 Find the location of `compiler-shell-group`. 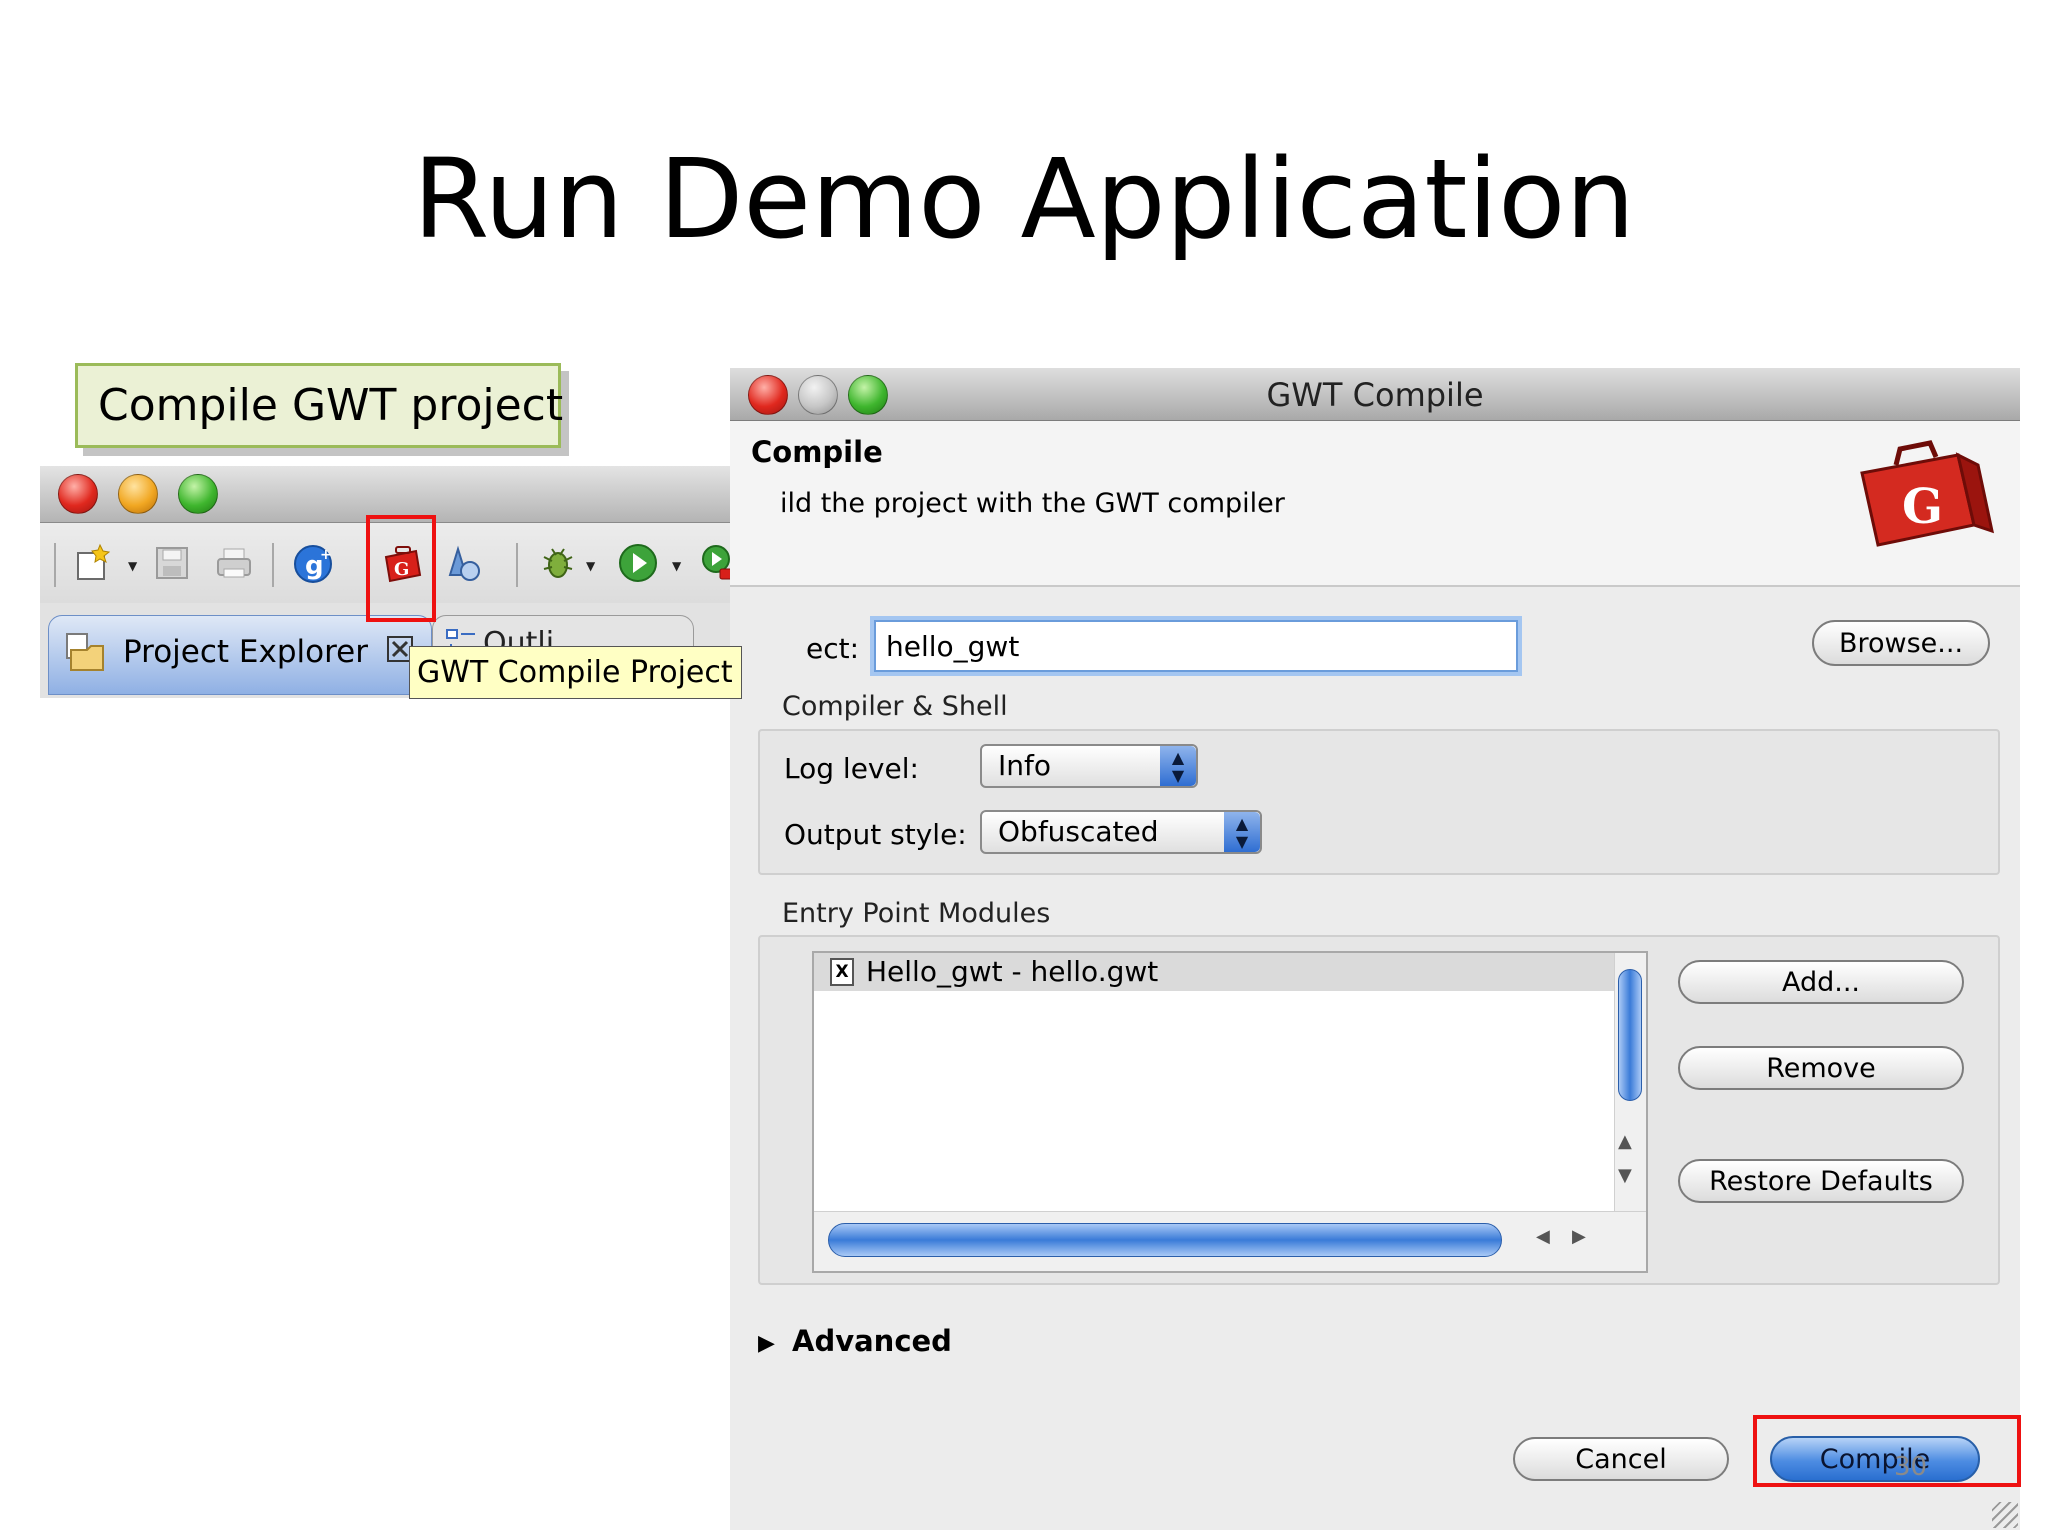

compiler-shell-group is located at coordinates (1379, 802).